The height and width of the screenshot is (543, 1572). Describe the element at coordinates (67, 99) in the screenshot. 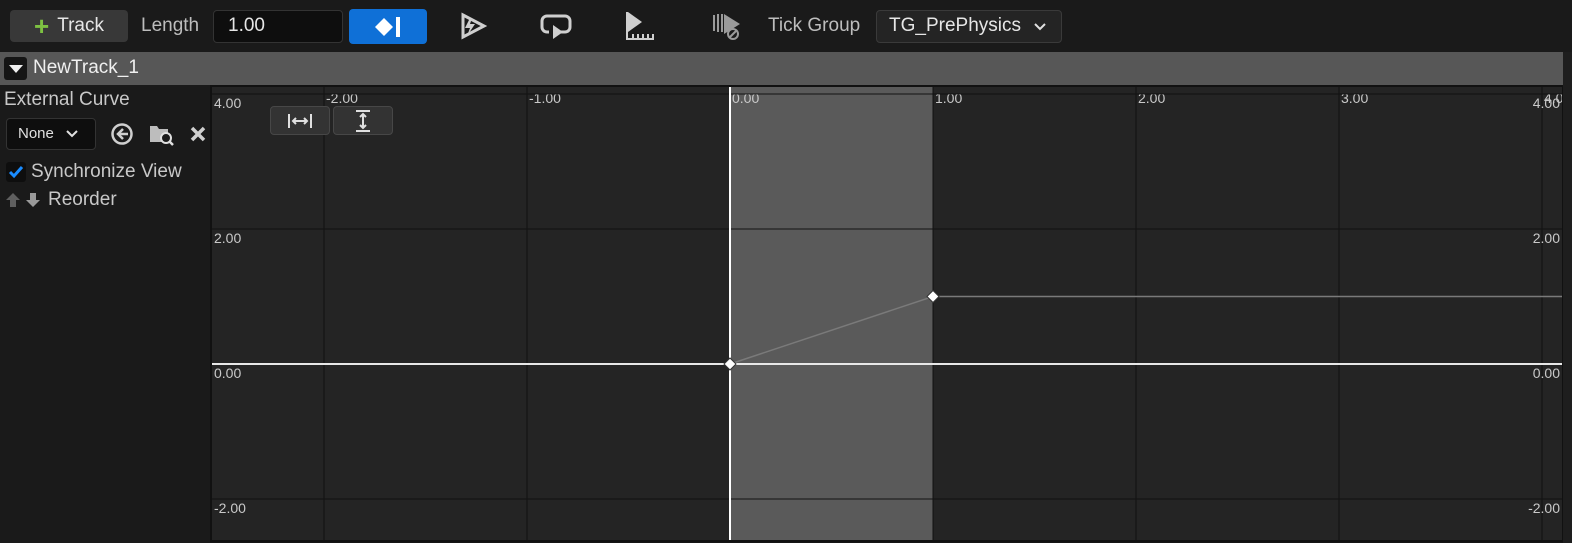

I see `external-curve-label: External Curve` at that location.